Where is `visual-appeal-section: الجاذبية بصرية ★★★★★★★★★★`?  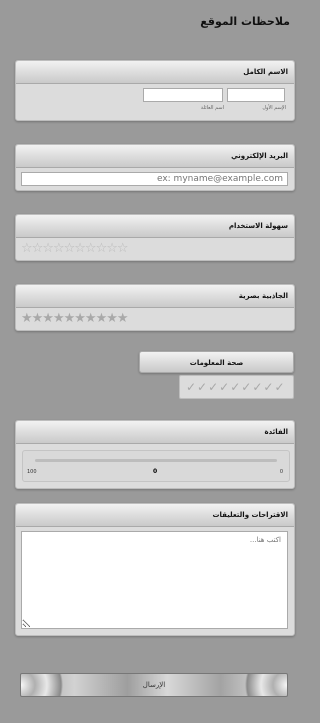 visual-appeal-section: الجاذبية بصرية ★★★★★★★★★★ is located at coordinates (155, 307).